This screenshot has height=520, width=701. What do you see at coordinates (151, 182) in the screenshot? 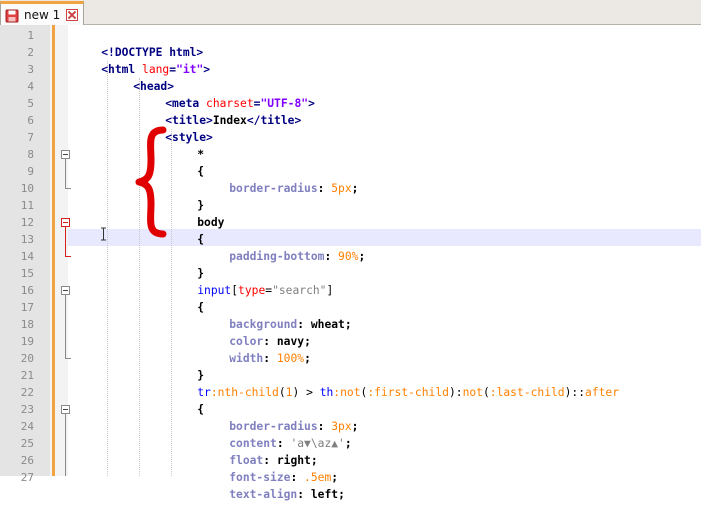
I see `curly-brace-annotation` at bounding box center [151, 182].